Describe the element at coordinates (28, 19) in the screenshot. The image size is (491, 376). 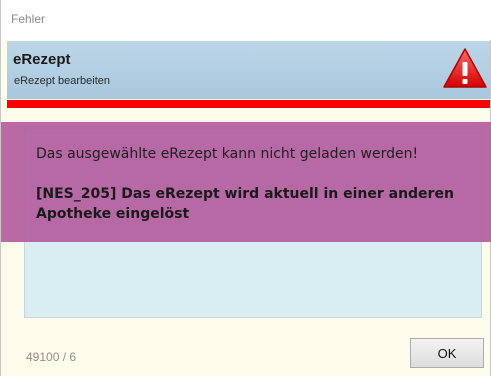
I see `window-title: Fehler` at that location.